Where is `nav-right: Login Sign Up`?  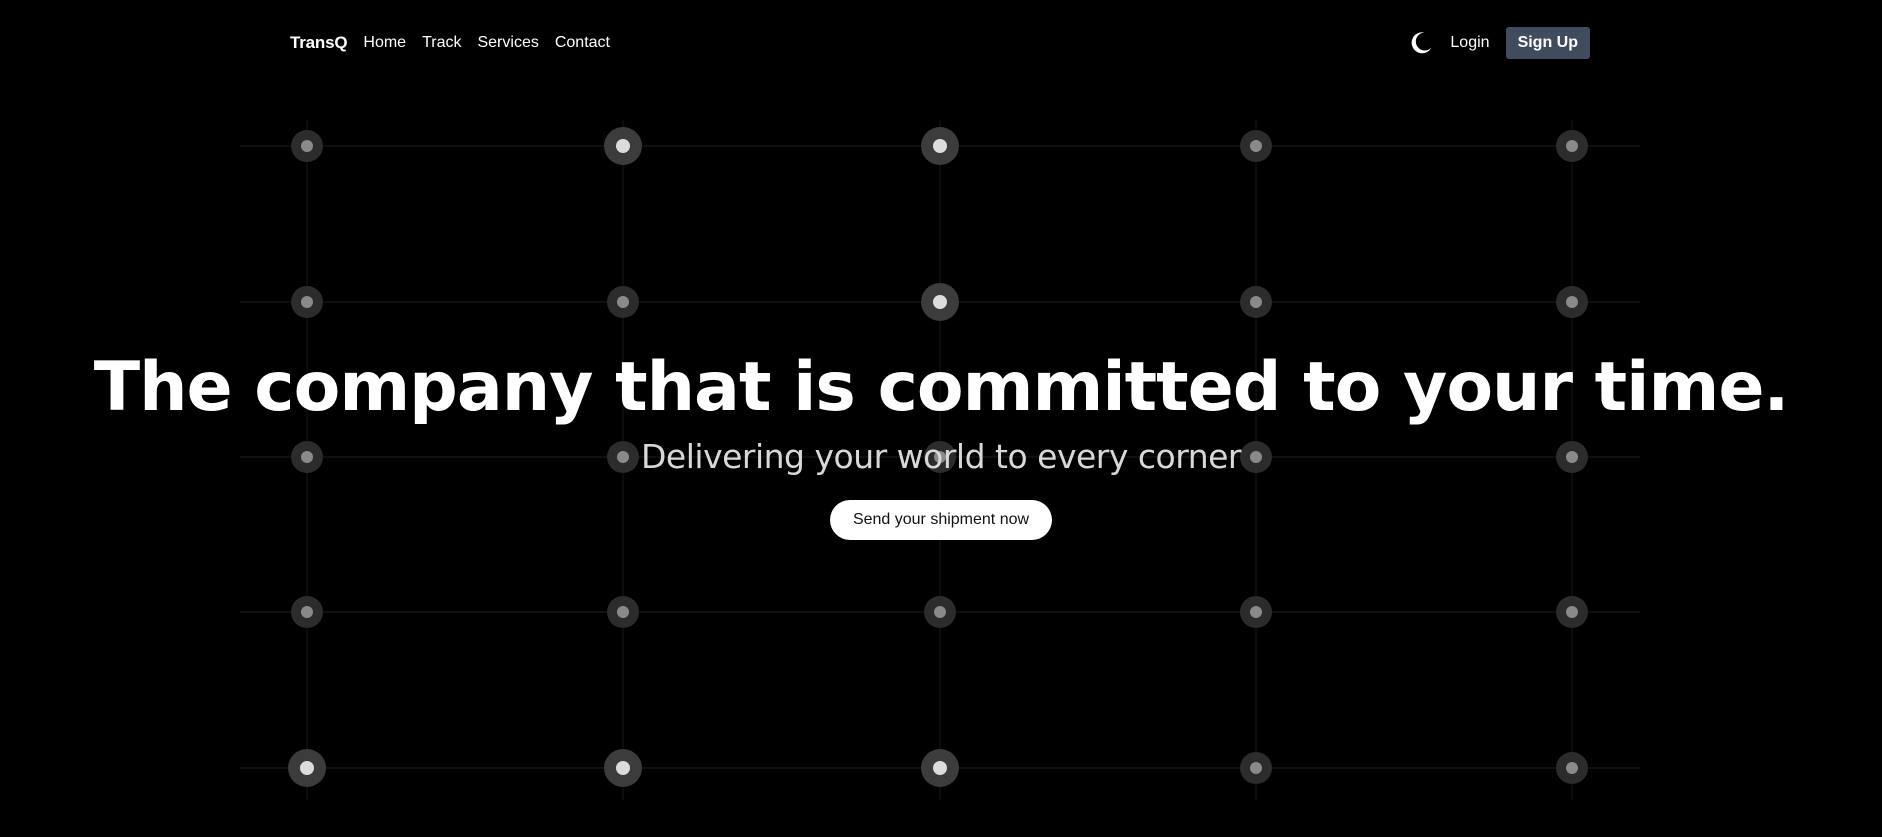
nav-right: Login Sign Up is located at coordinates (1499, 43).